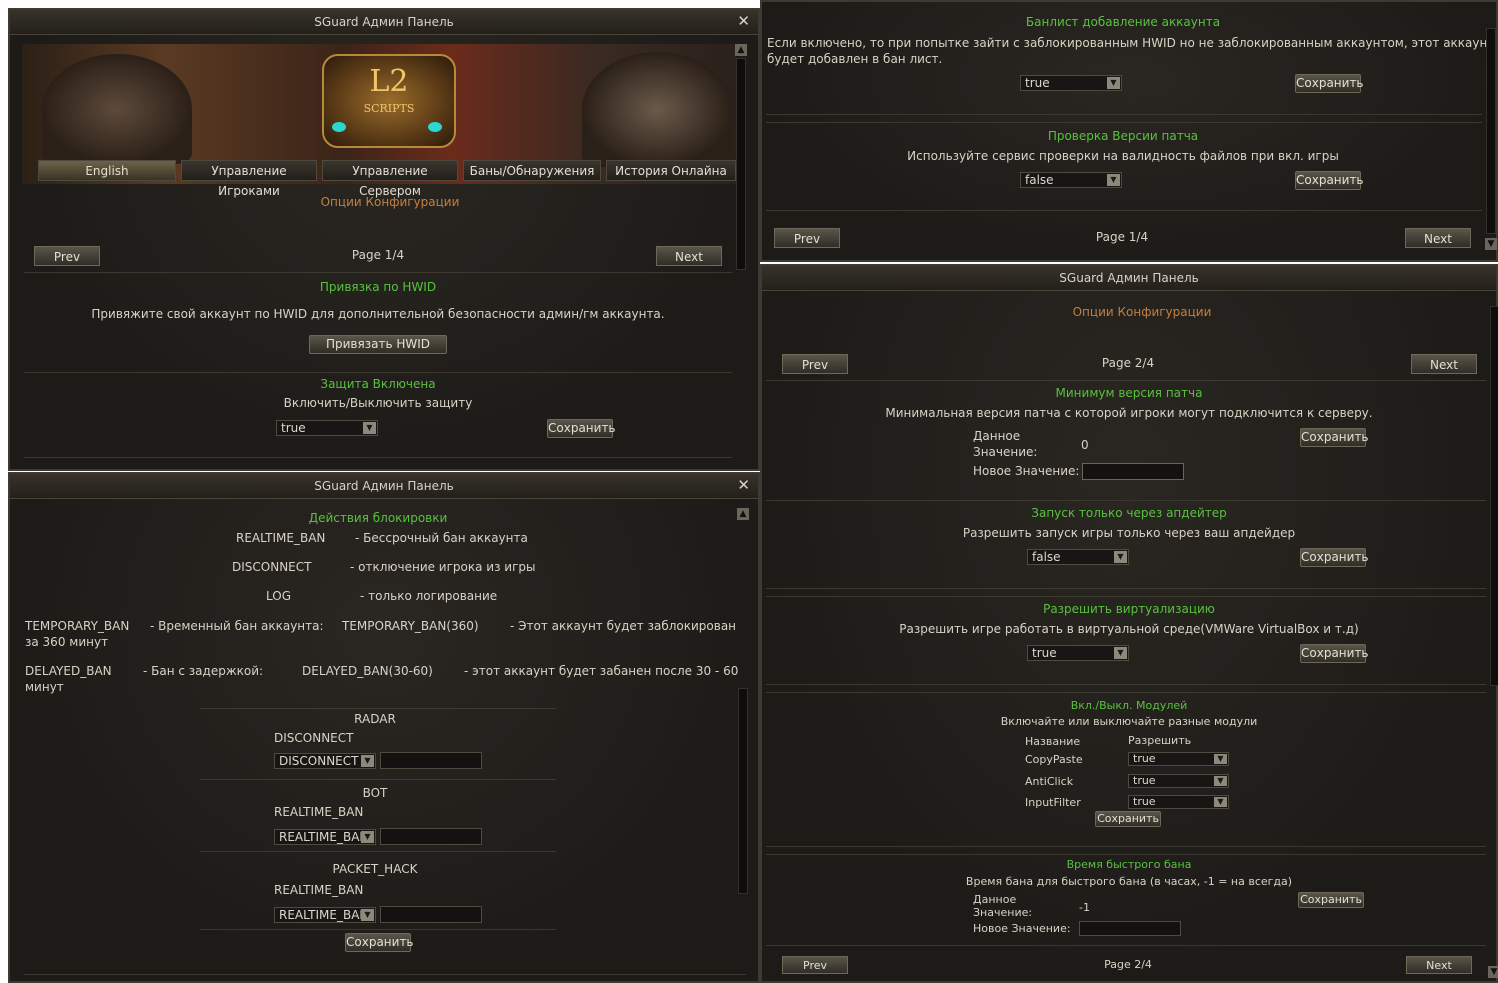 The width and height of the screenshot is (1498, 983). I want to click on modules-save-button: Сохранить, so click(1128, 819).